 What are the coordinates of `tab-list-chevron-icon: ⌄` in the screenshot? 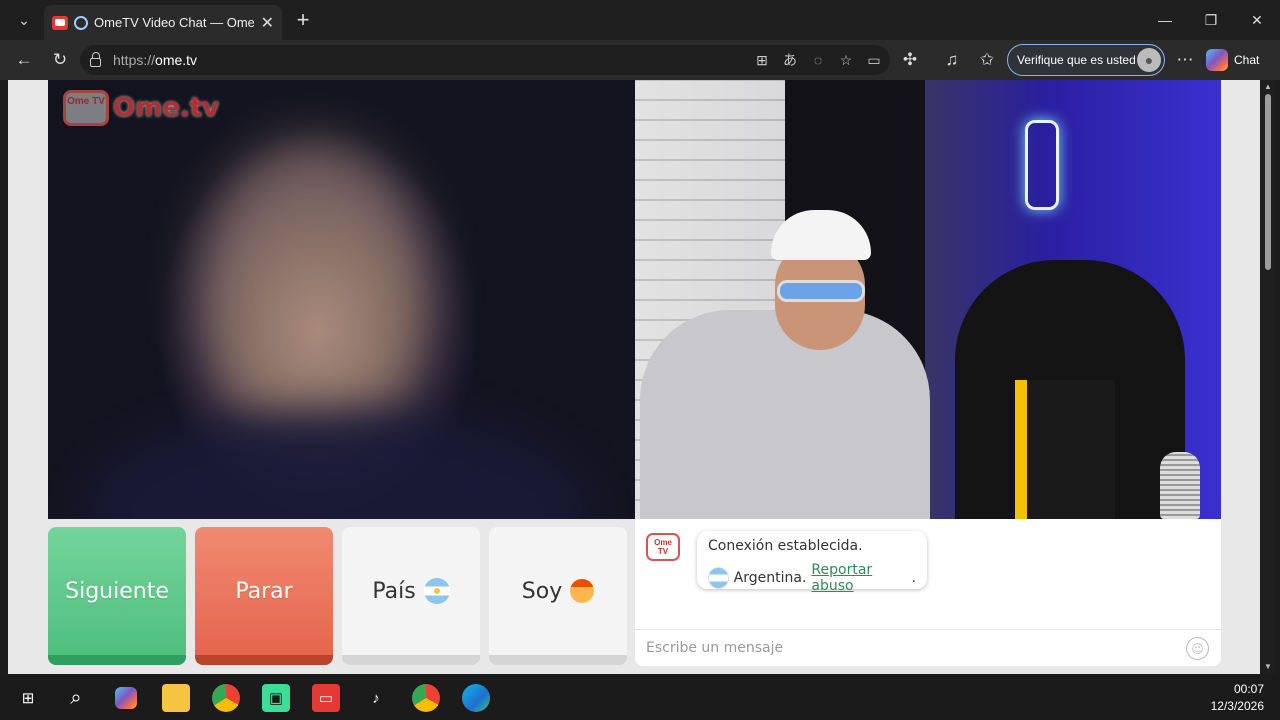 It's located at (24, 20).